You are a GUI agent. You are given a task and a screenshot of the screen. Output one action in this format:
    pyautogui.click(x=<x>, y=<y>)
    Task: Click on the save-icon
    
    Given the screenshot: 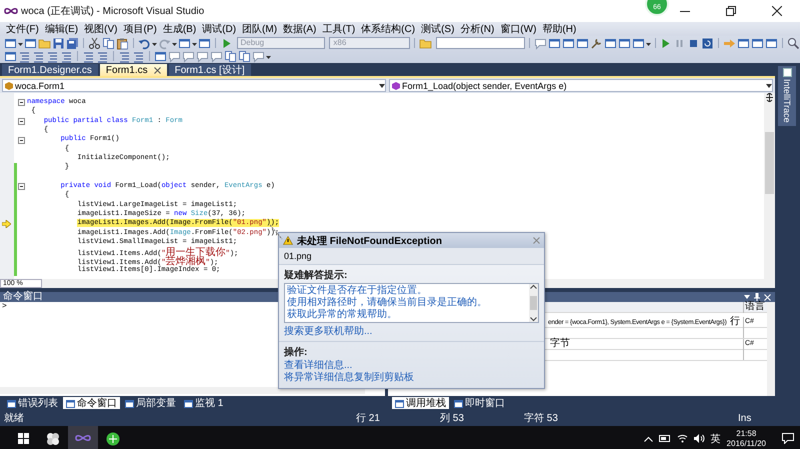 What is the action you would take?
    pyautogui.click(x=58, y=43)
    